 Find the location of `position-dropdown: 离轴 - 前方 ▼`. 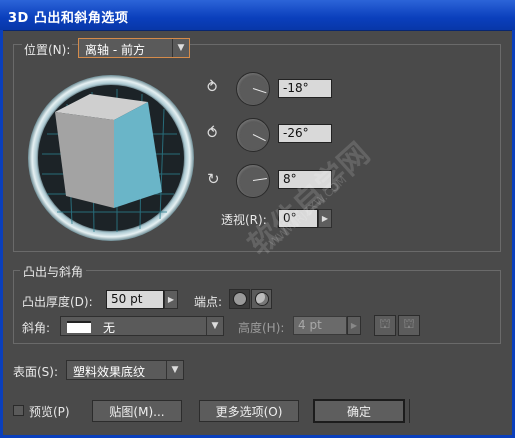

position-dropdown: 离轴 - 前方 ▼ is located at coordinates (134, 48).